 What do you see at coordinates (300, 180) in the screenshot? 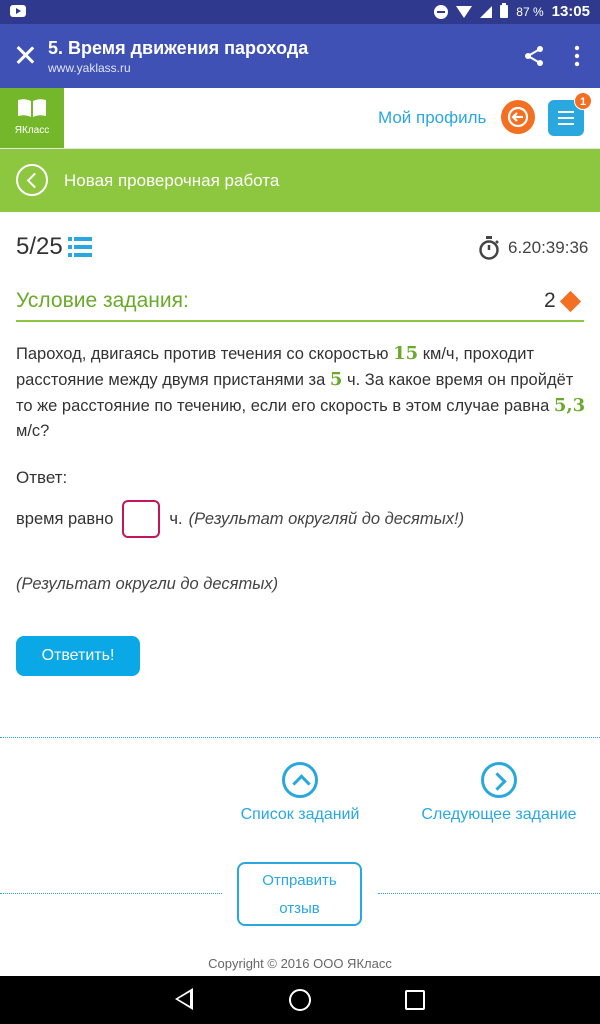
I see `section-banner: Новая проверочная работа` at bounding box center [300, 180].